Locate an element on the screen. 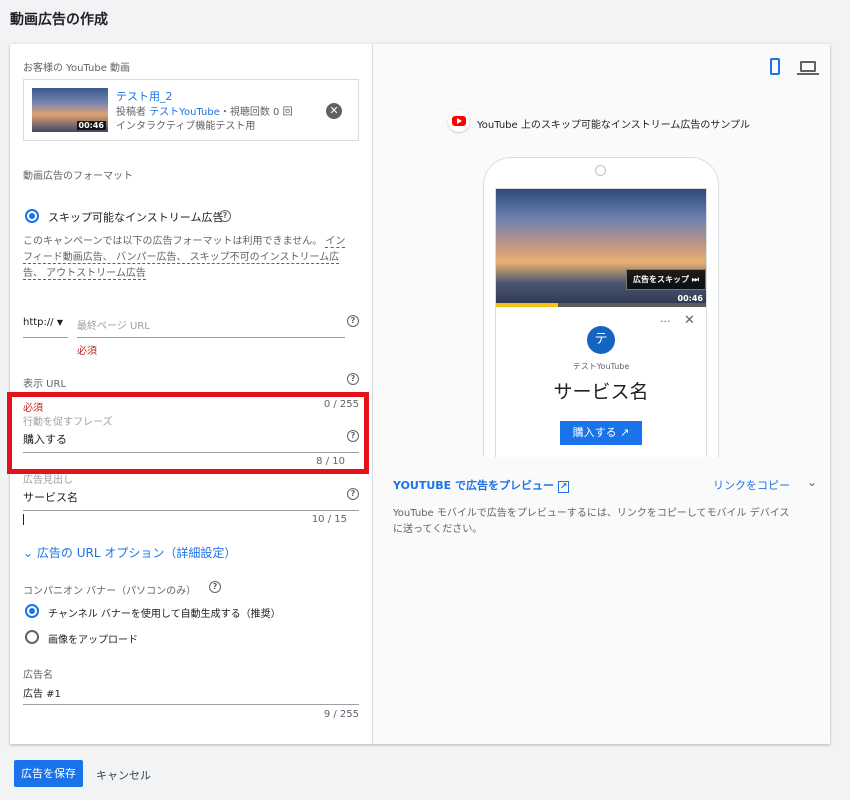 This screenshot has height=800, width=850. ad-name-counter: 9 / 255 is located at coordinates (341, 714).